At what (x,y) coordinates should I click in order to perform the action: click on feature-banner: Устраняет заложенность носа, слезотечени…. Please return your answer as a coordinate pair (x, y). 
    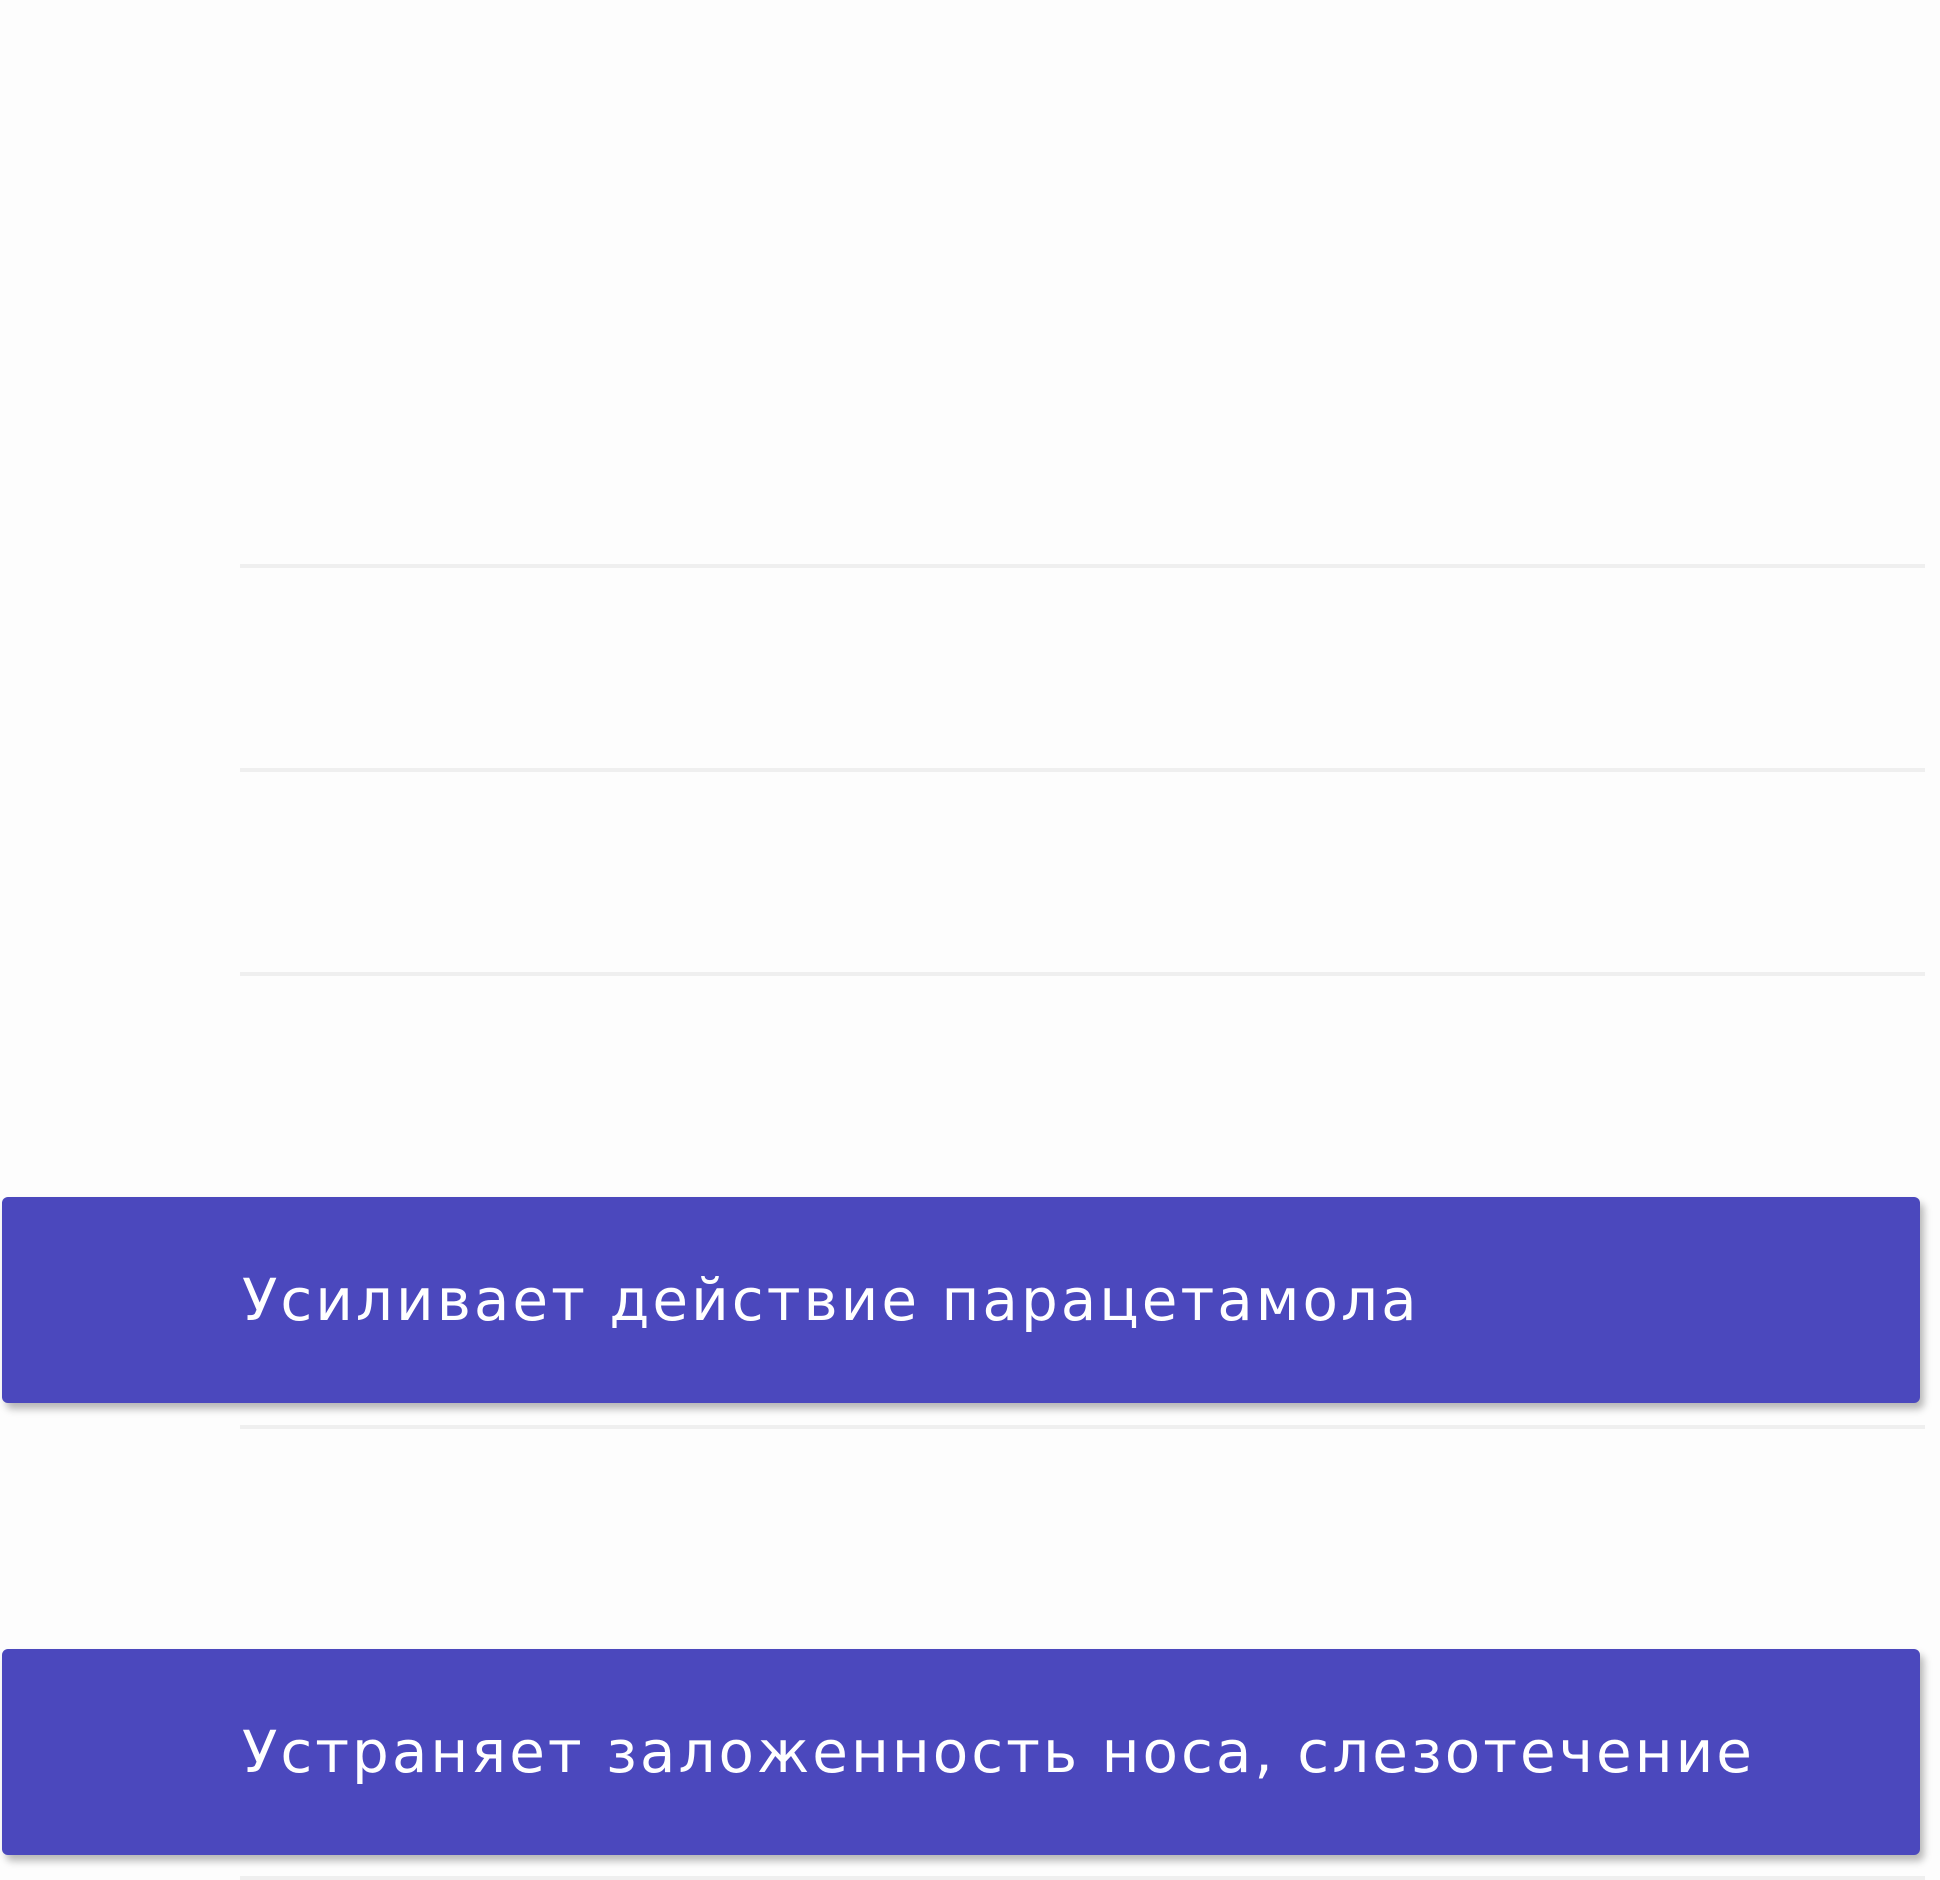
    Looking at the image, I should click on (961, 1752).